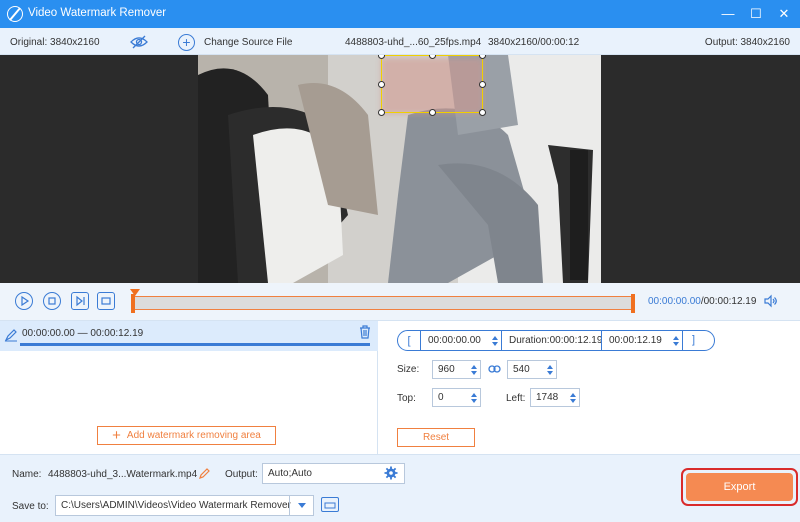  I want to click on left-label: Left:, so click(516, 398).